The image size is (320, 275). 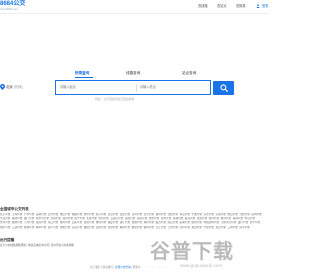 I want to click on login-link: 登录, so click(x=265, y=6).